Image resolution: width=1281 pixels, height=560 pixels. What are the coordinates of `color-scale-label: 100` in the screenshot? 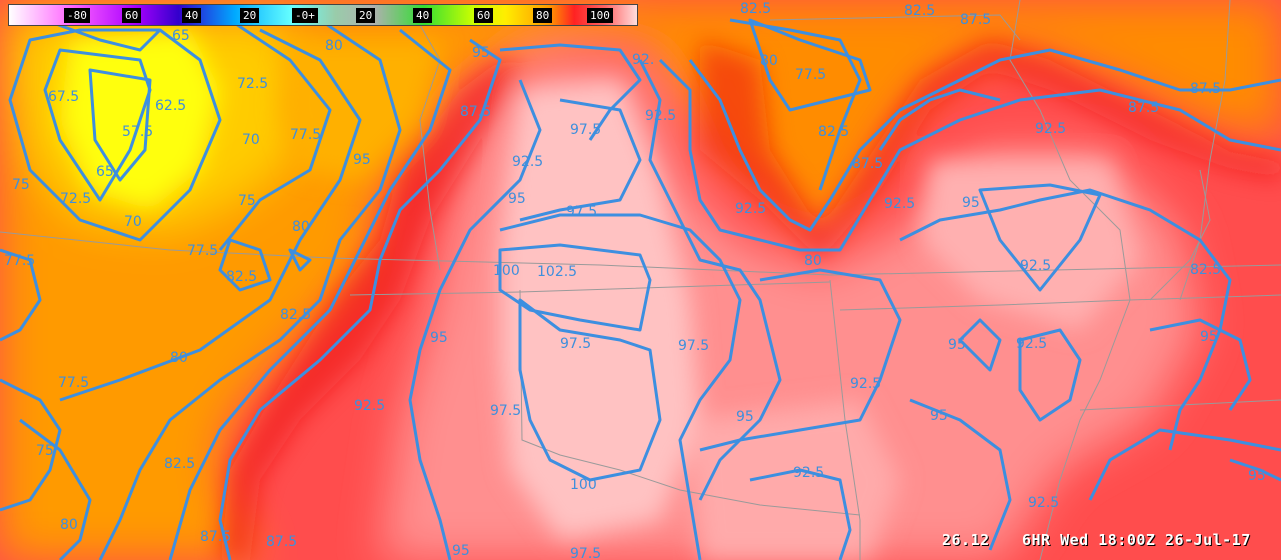 It's located at (600, 15).